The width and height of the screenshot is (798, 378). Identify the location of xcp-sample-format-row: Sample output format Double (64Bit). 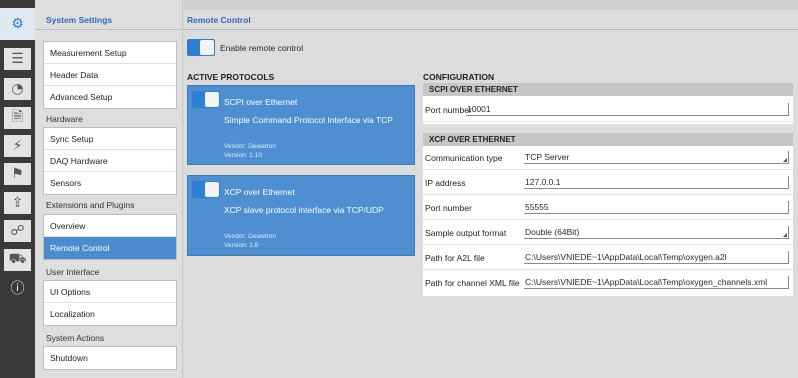
(608, 233).